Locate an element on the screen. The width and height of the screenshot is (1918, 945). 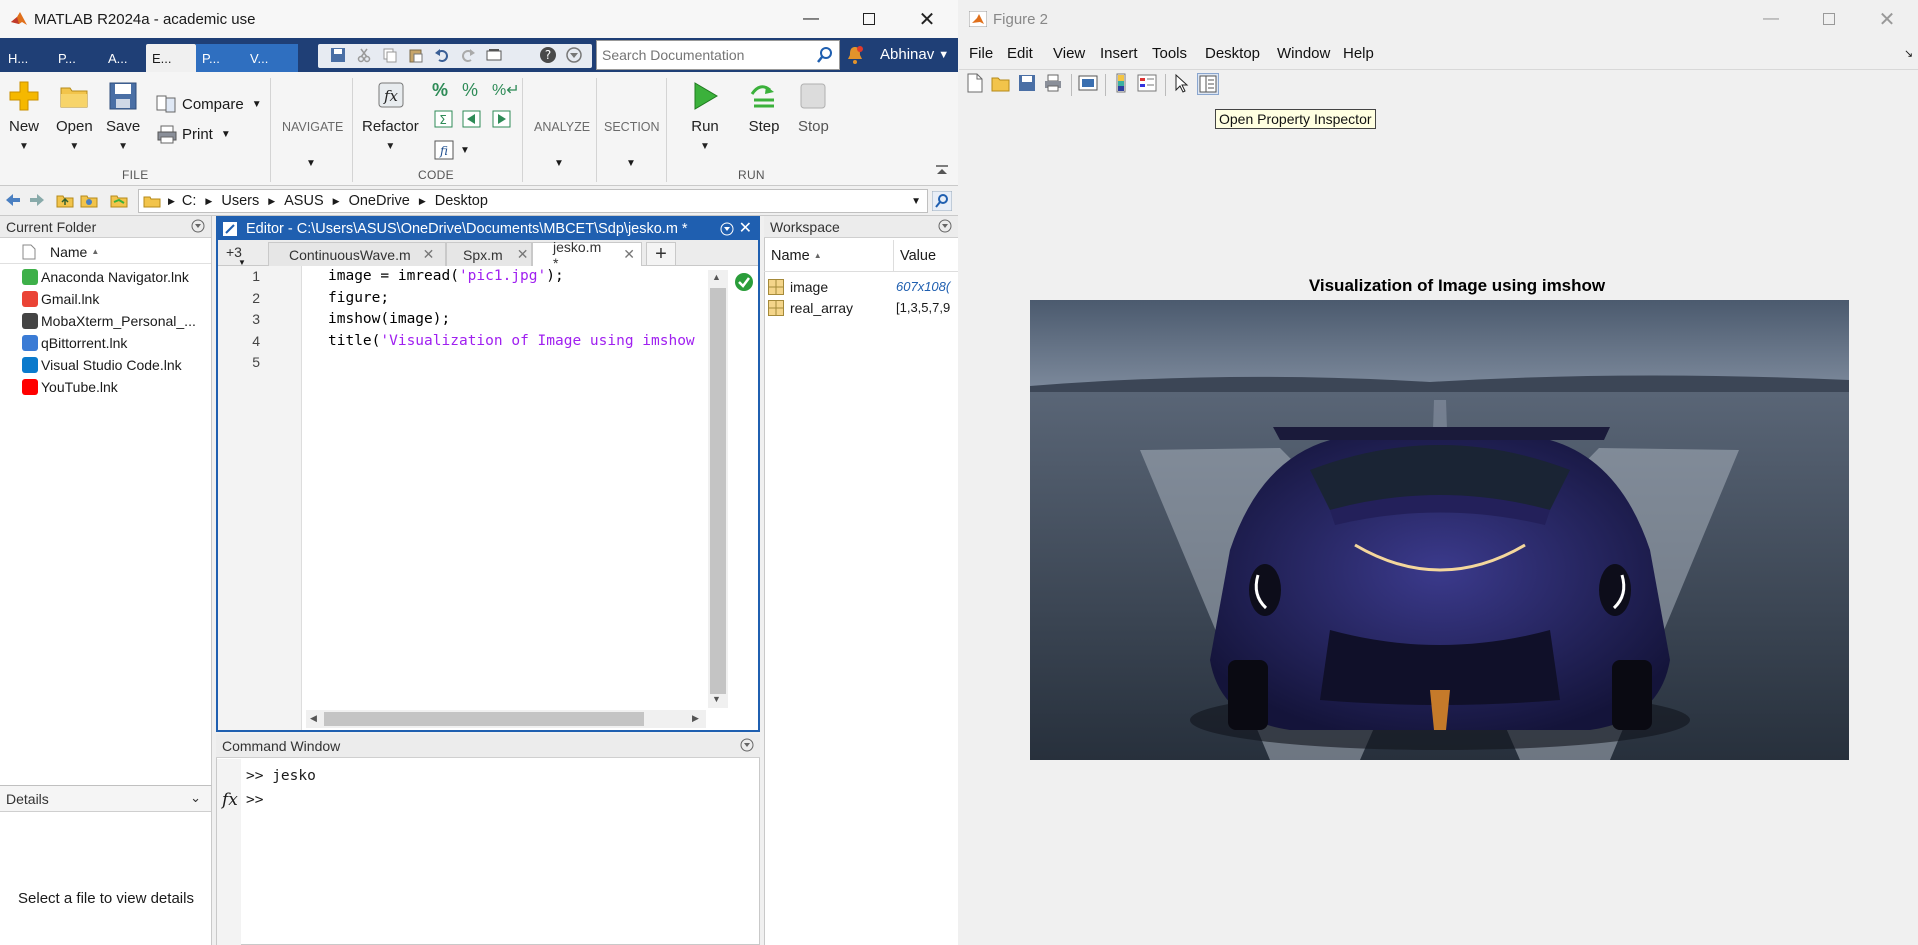
compare-button: Compare ▼ is located at coordinates (209, 104).